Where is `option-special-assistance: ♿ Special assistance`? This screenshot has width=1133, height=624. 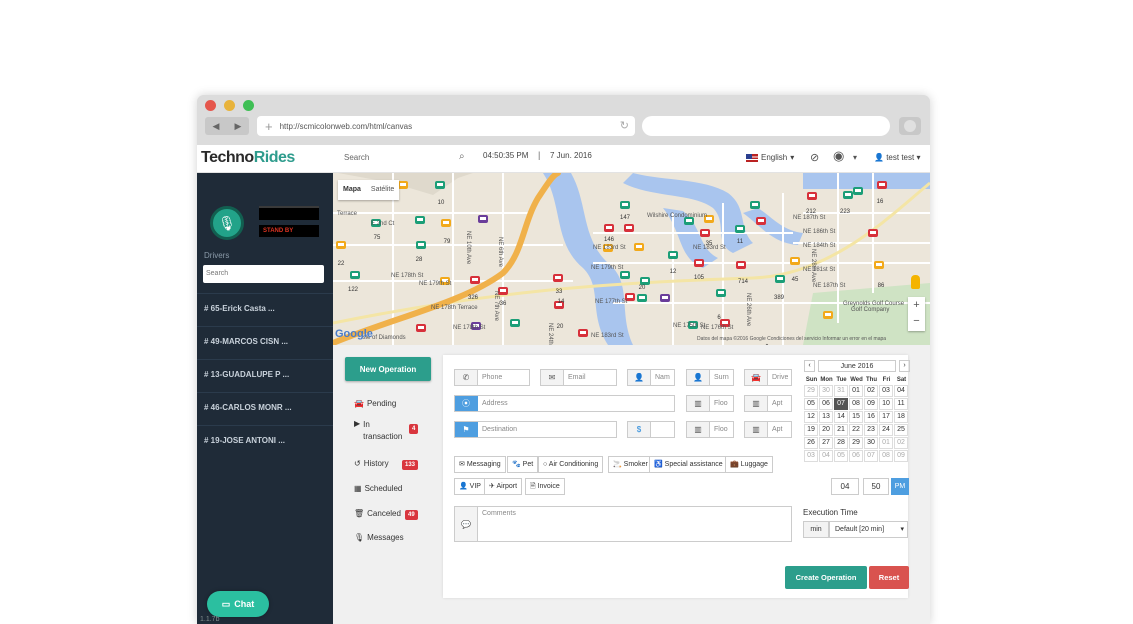
option-special-assistance: ♿ Special assistance is located at coordinates (688, 464).